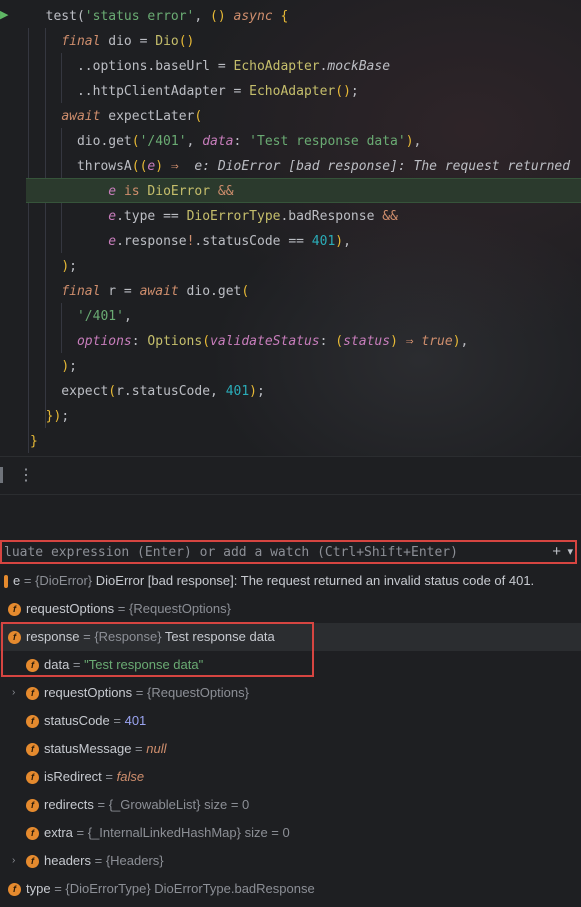 This screenshot has height=907, width=581. What do you see at coordinates (290, 861) in the screenshot?
I see `variable-row: › f headers = {Headers}` at bounding box center [290, 861].